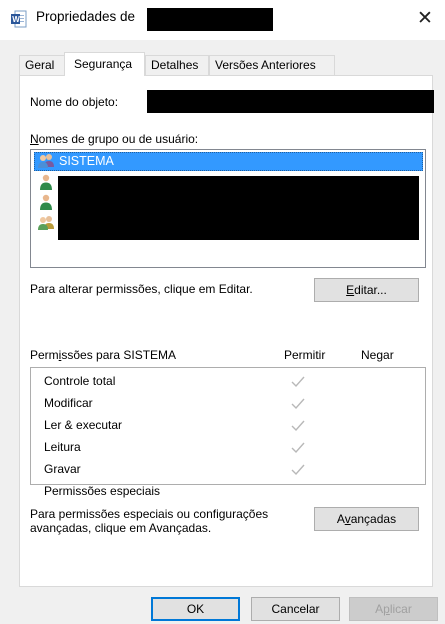 Image resolution: width=445 pixels, height=624 pixels. Describe the element at coordinates (83, 425) in the screenshot. I see `permission-name: Ler & executar` at that location.